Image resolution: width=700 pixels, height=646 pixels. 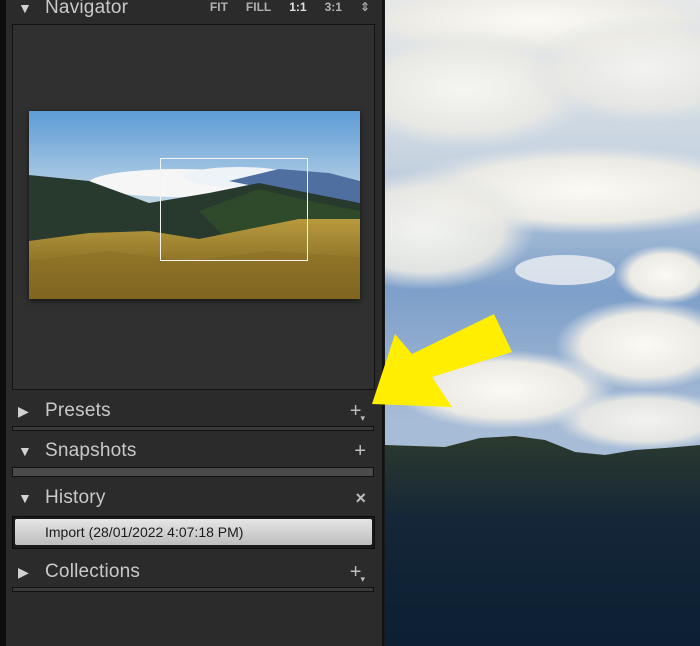 What do you see at coordinates (193, 572) in the screenshot?
I see `collections-header: ▶ Collections +▾` at bounding box center [193, 572].